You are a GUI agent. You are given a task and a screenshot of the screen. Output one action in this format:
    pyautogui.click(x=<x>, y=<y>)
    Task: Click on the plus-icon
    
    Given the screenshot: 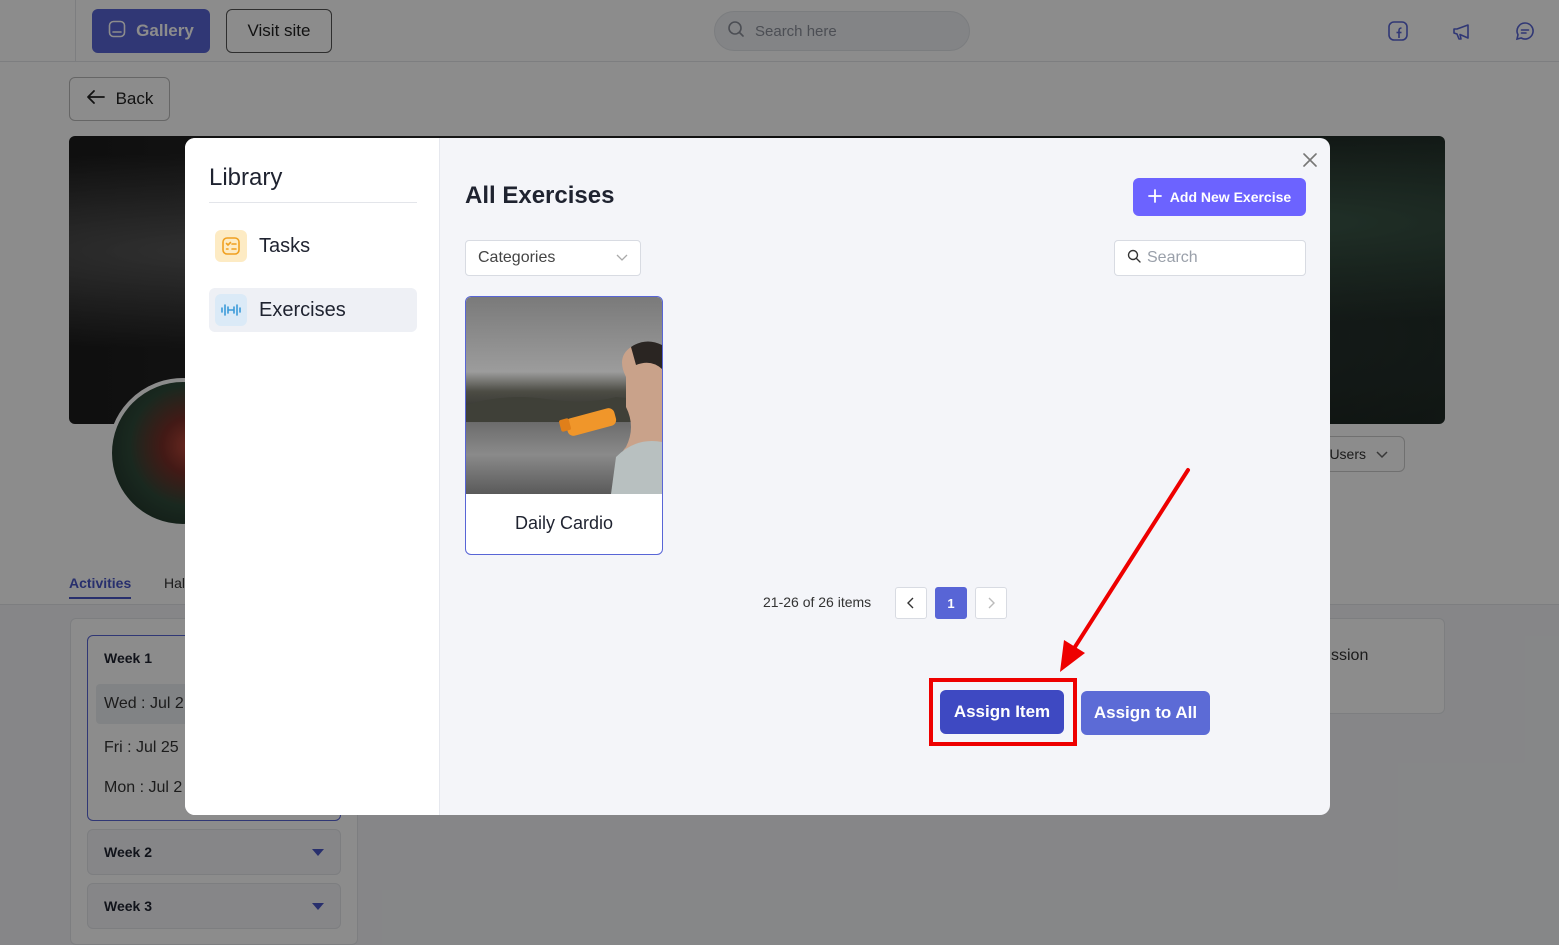 What is the action you would take?
    pyautogui.click(x=1154, y=197)
    